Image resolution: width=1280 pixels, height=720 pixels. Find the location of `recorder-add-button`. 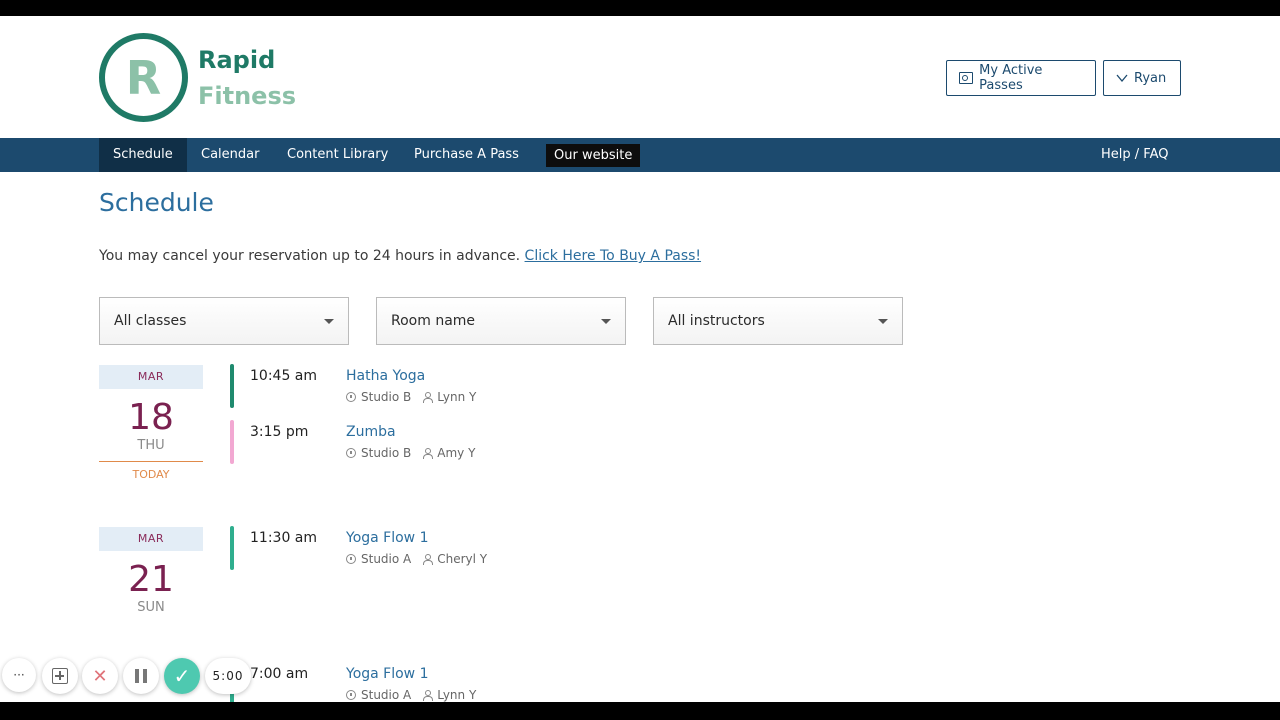

recorder-add-button is located at coordinates (60, 676).